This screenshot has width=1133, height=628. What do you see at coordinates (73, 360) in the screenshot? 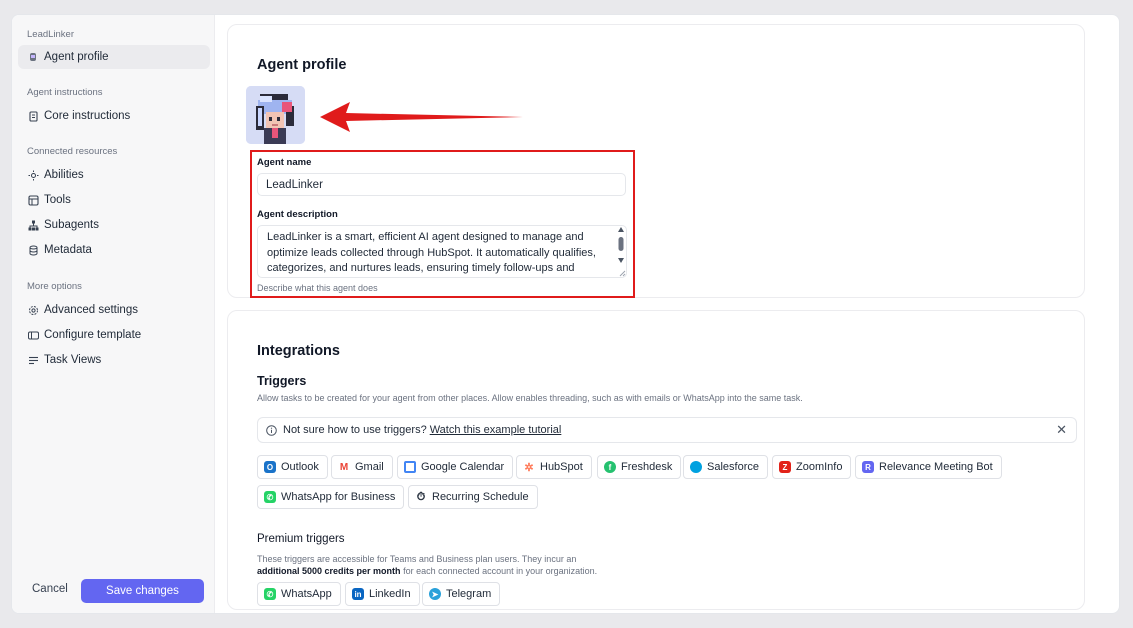
I see `sidebar-item-label: Task Views` at bounding box center [73, 360].